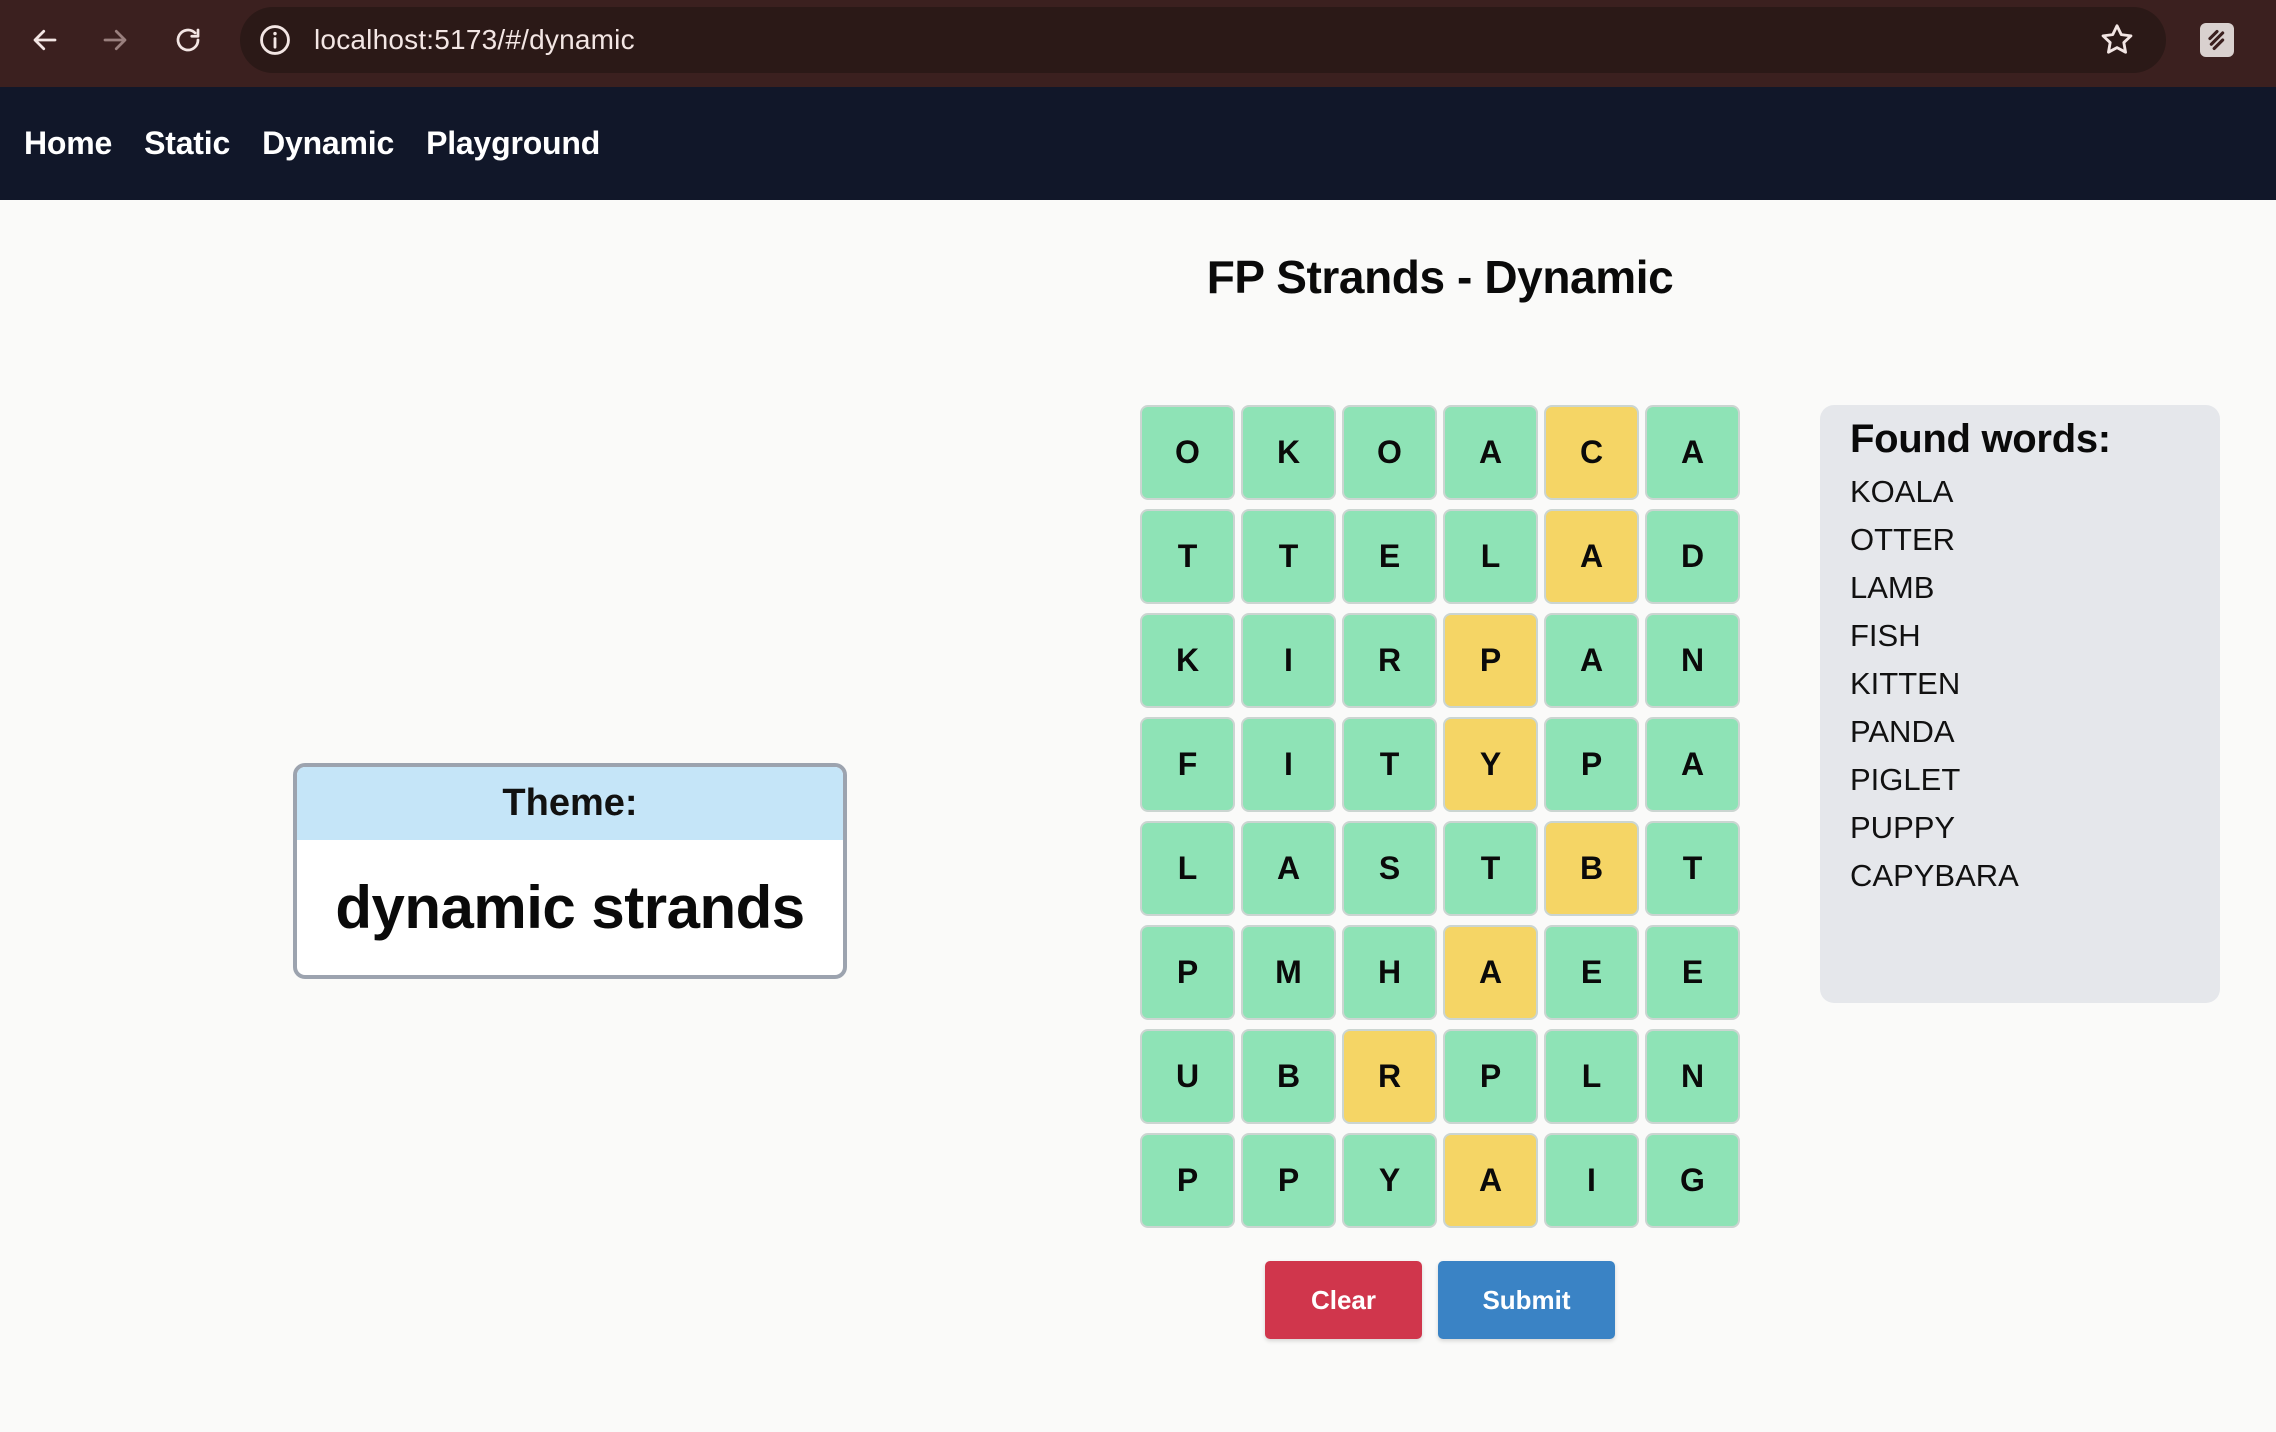  I want to click on nav-playground: Playground, so click(513, 143).